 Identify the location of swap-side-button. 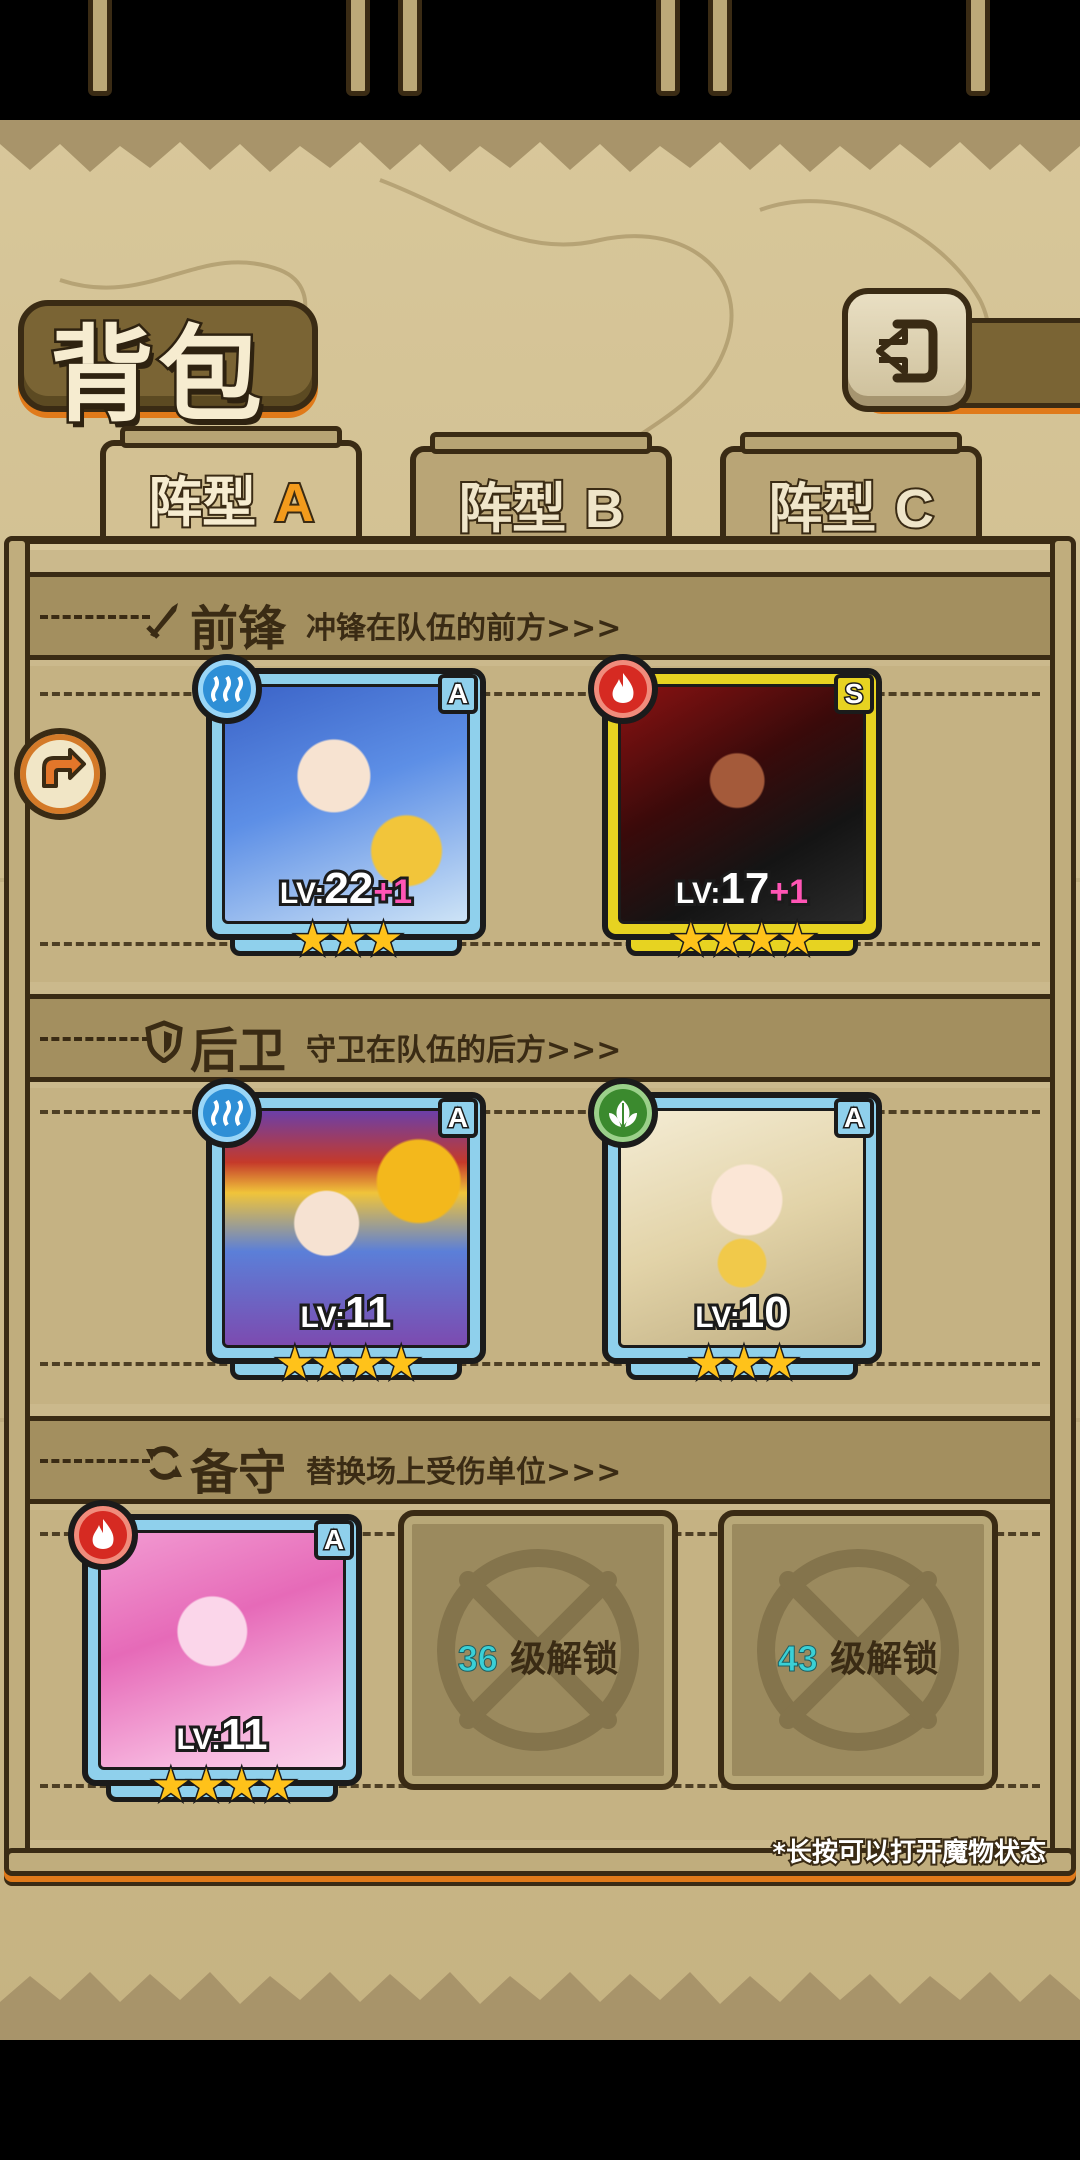
(60, 774).